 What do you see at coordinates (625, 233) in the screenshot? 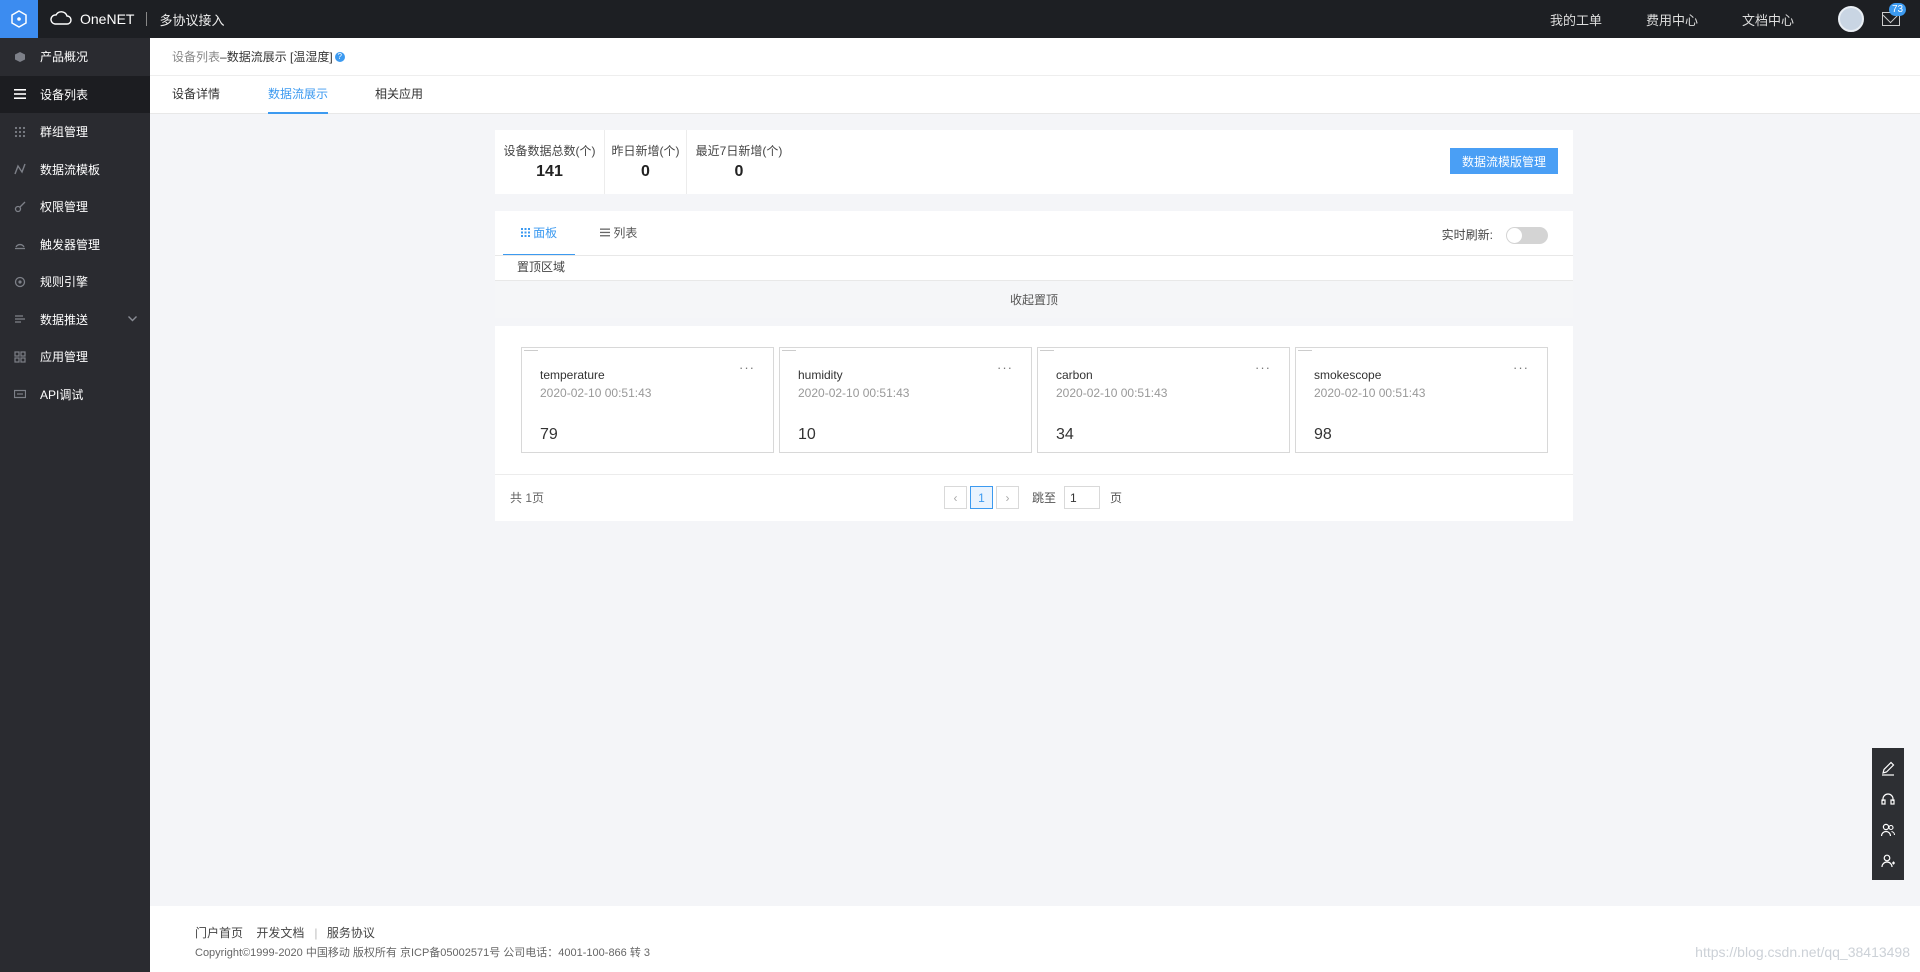
I see `tab-list-label: 列表` at bounding box center [625, 233].